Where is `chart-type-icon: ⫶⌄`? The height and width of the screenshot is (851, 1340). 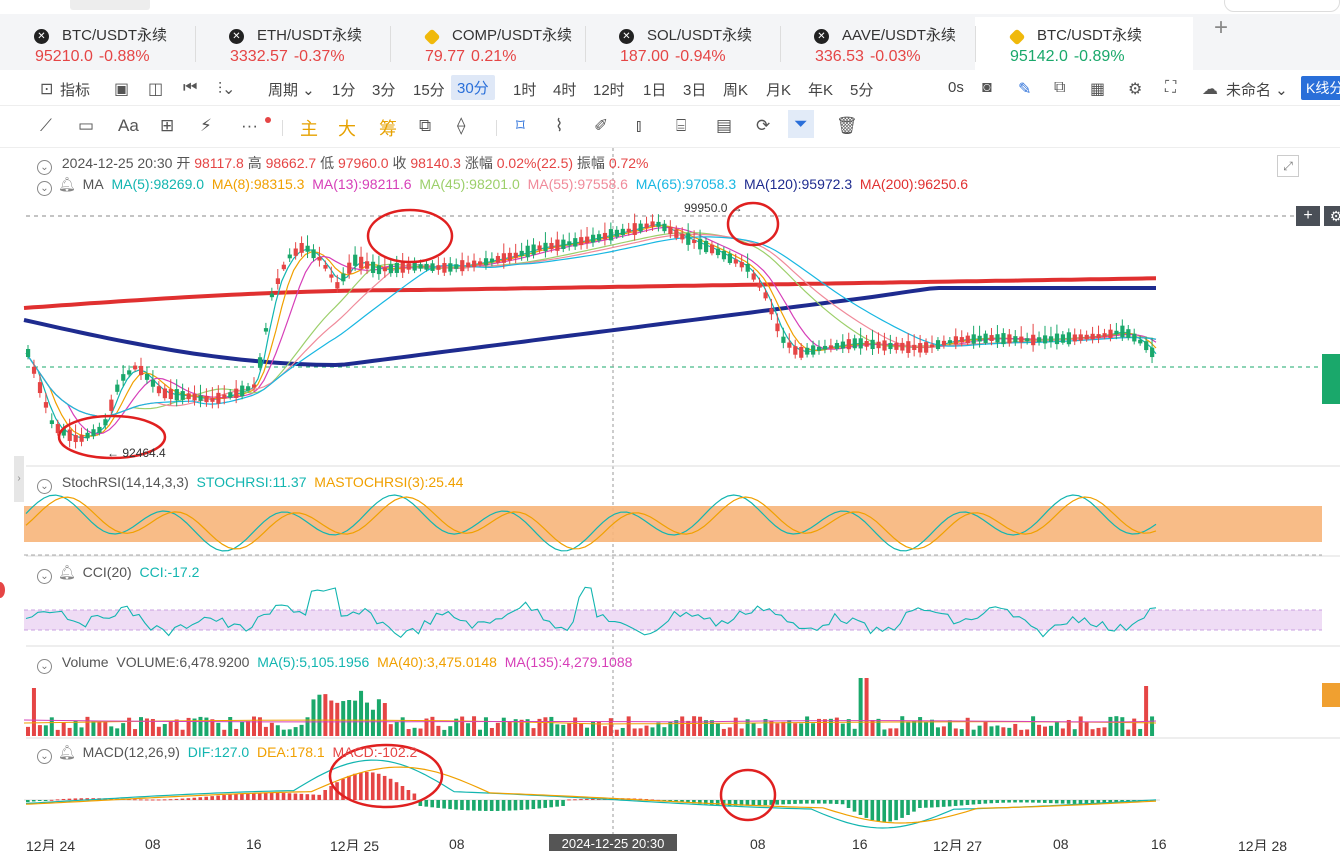
chart-type-icon: ⫶⌄ is located at coordinates (226, 89).